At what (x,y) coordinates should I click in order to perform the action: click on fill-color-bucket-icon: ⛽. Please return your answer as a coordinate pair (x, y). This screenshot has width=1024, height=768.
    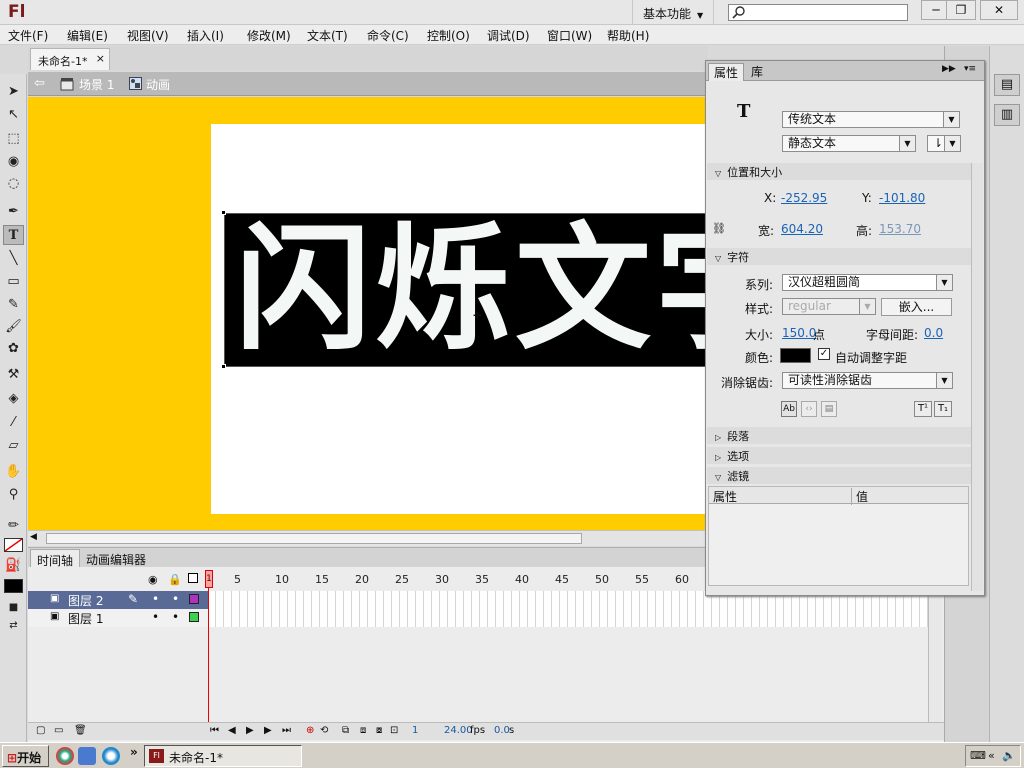
    Looking at the image, I should click on (13, 566).